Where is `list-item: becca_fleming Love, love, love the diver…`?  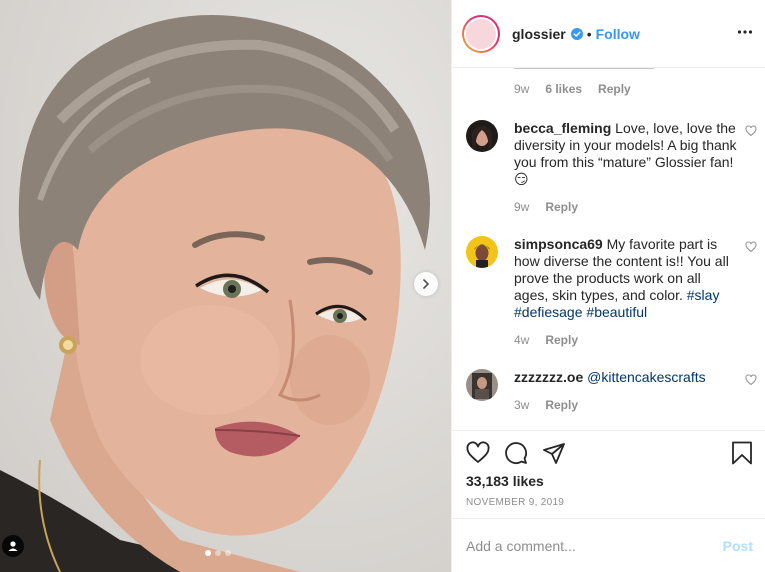 list-item: becca_fleming Love, love, love the diver… is located at coordinates (611, 167).